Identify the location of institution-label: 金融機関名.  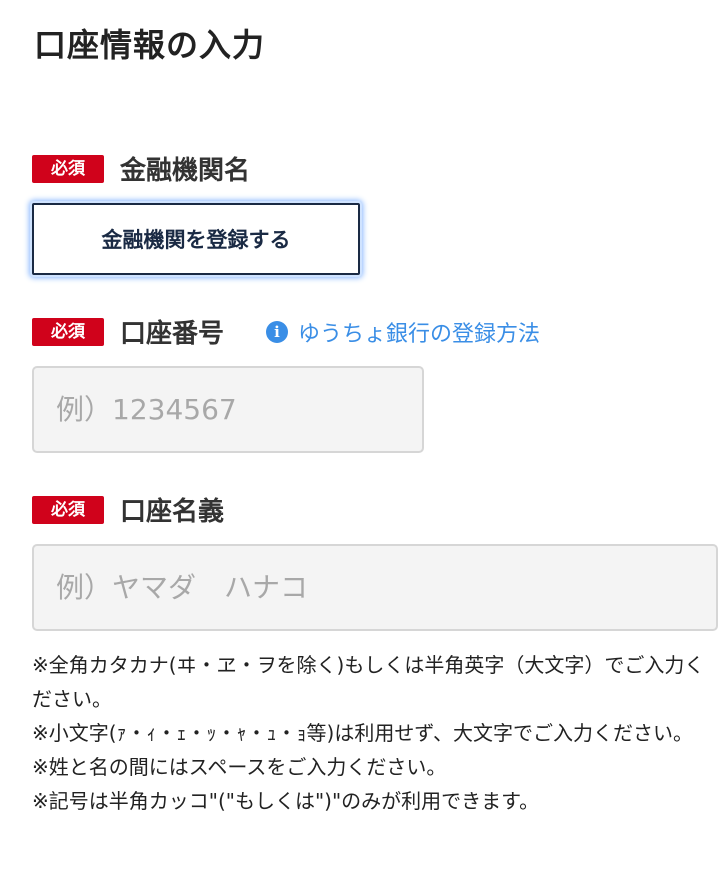
(185, 171).